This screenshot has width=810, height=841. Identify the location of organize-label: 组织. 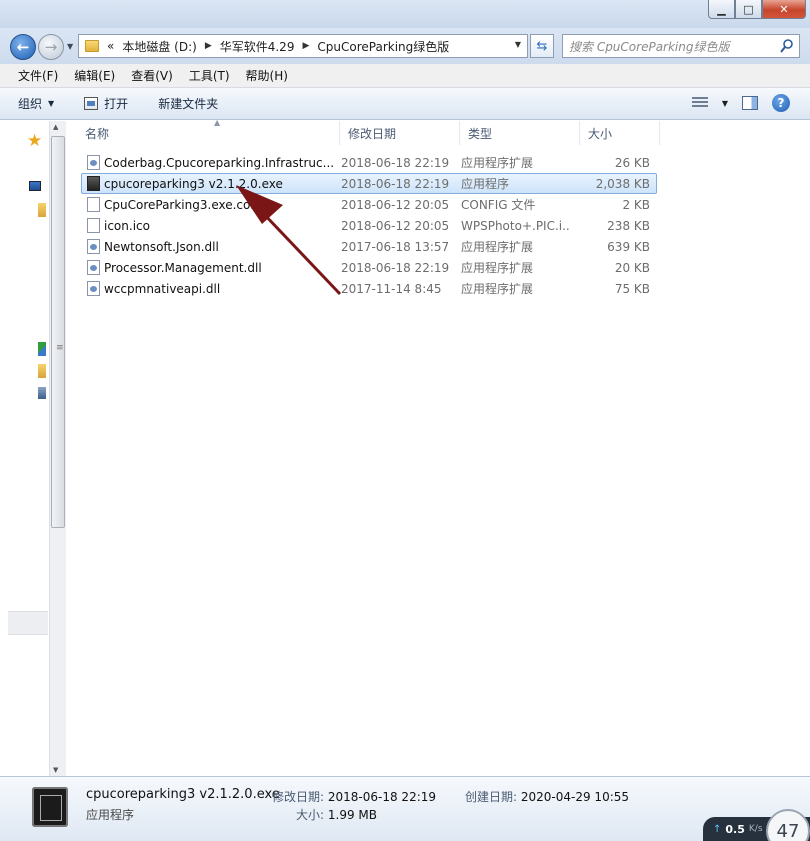
(30, 104).